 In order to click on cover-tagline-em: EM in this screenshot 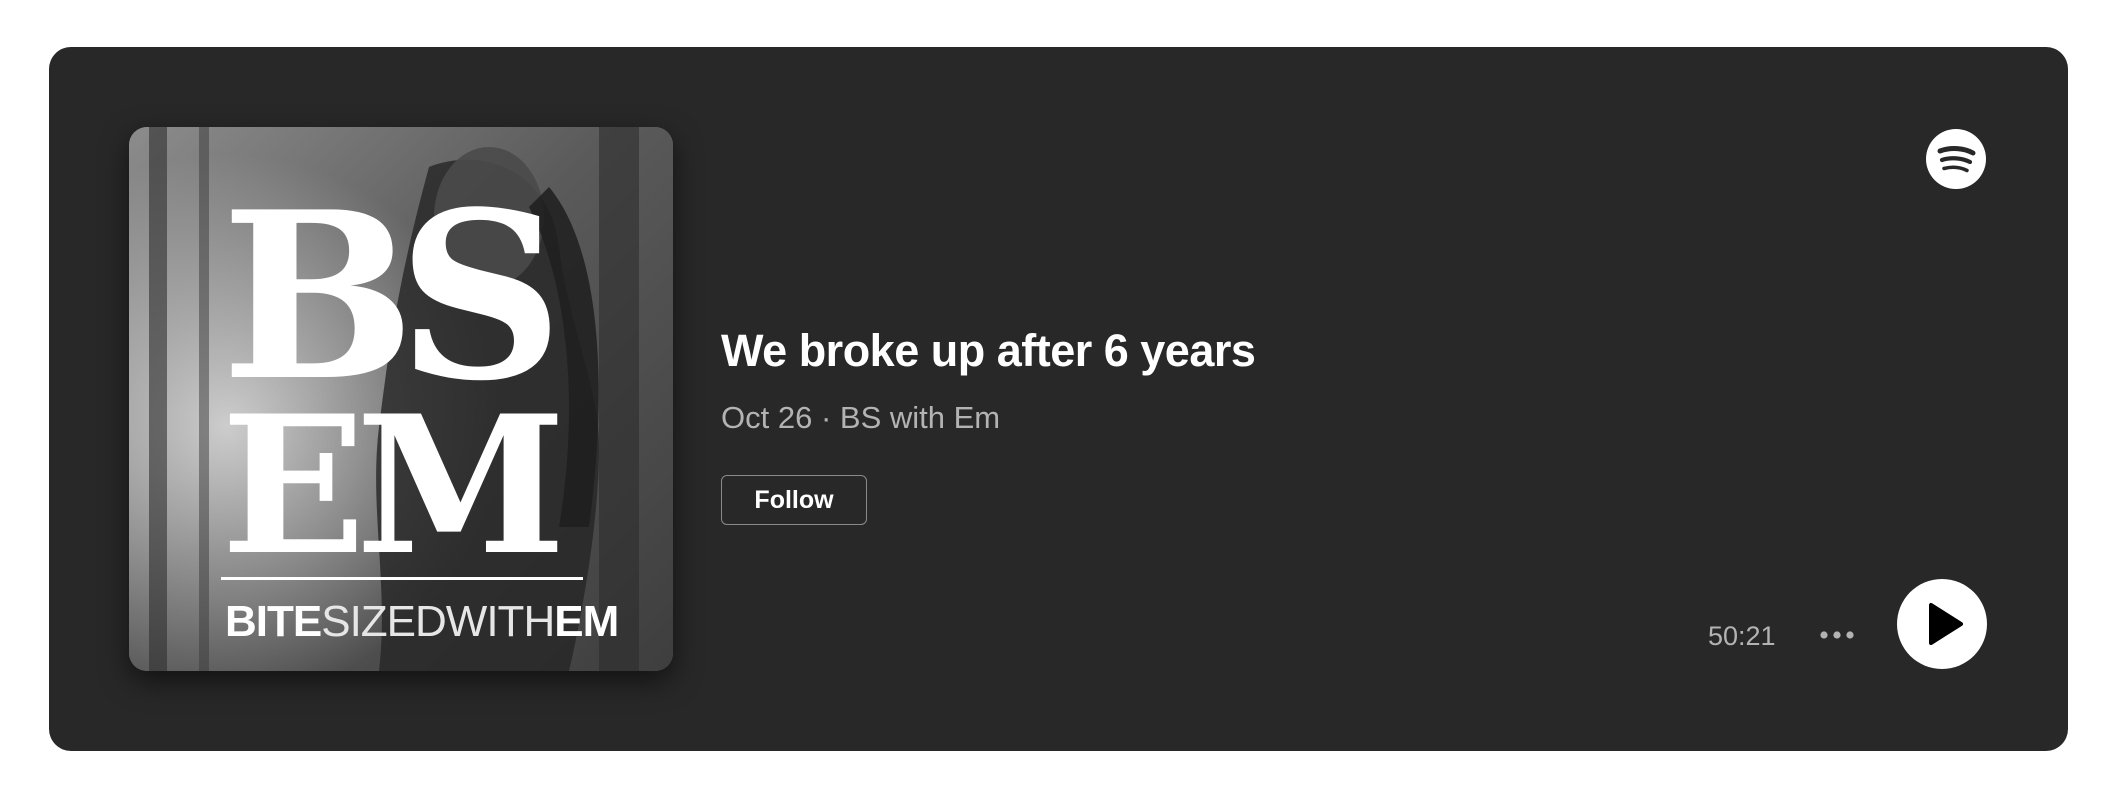, I will do `click(586, 621)`.